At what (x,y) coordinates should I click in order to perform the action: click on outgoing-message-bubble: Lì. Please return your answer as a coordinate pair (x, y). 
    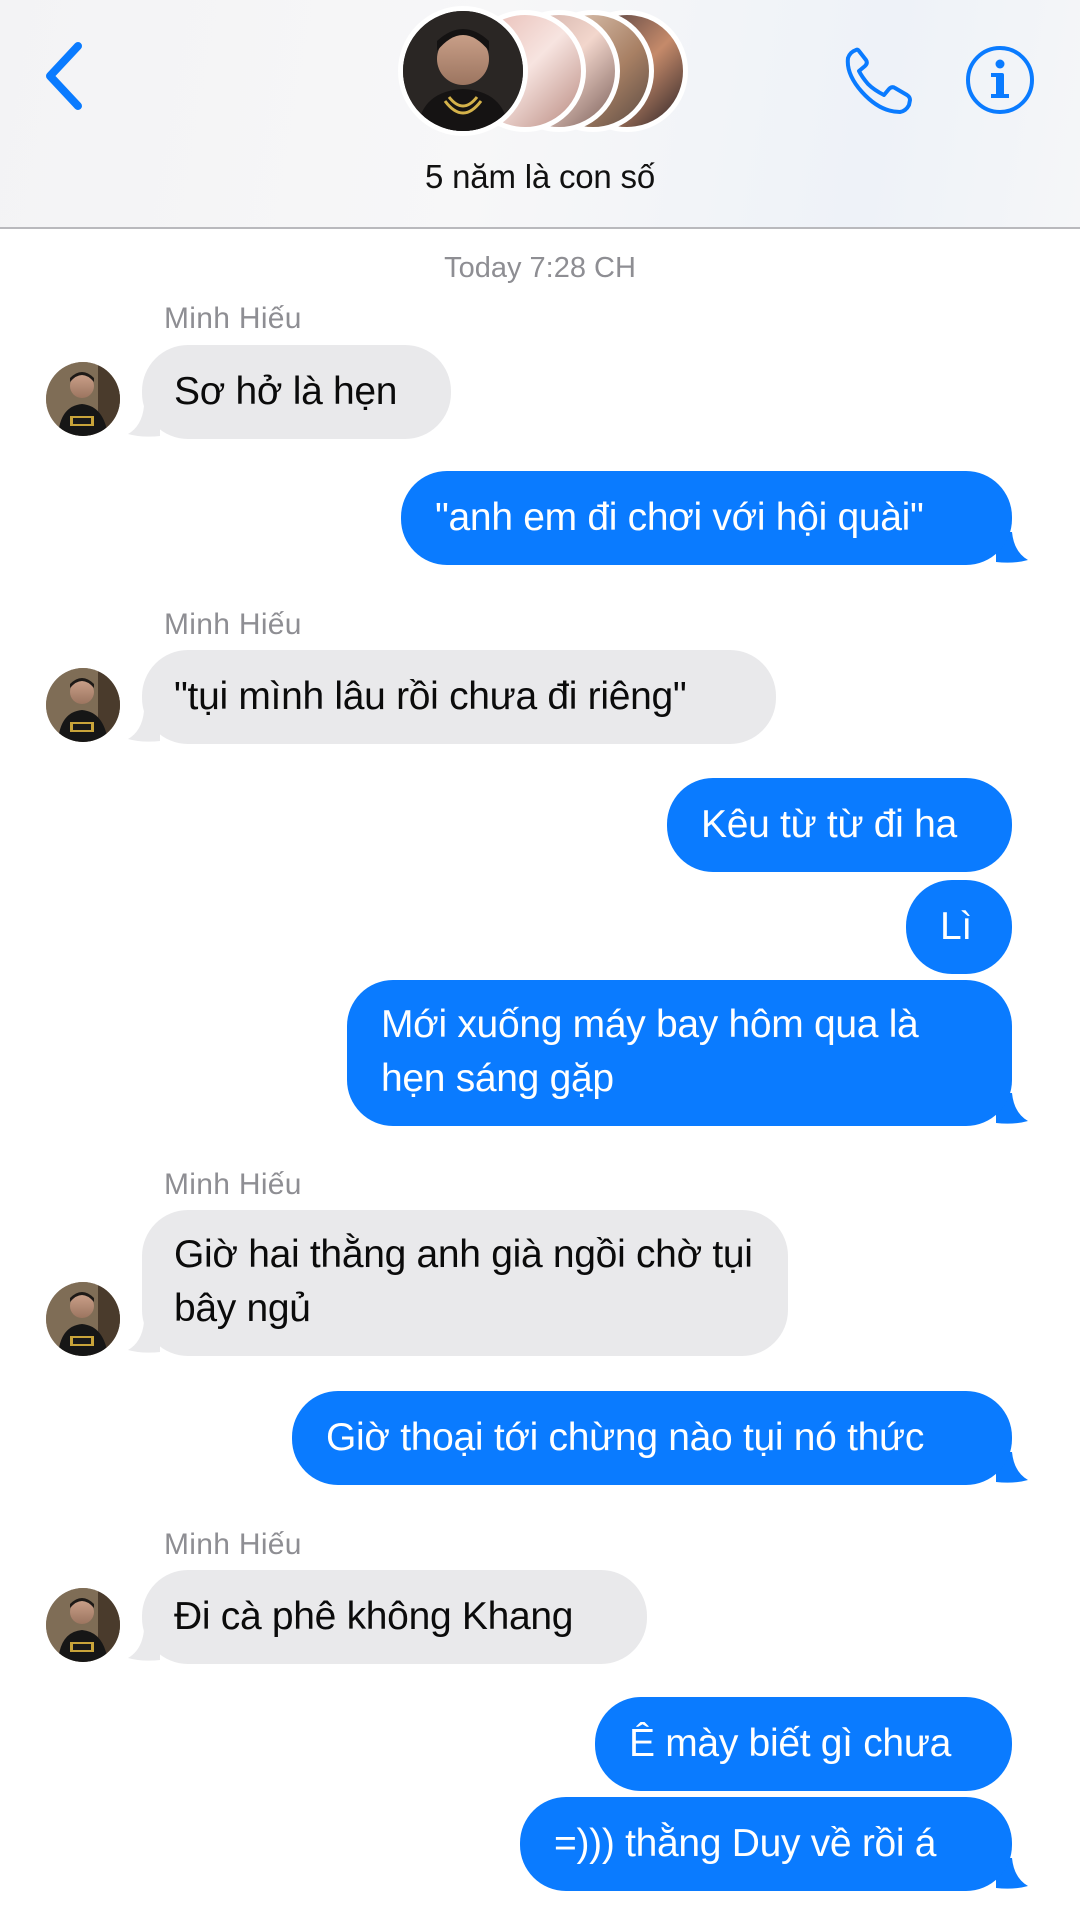
    Looking at the image, I should click on (959, 927).